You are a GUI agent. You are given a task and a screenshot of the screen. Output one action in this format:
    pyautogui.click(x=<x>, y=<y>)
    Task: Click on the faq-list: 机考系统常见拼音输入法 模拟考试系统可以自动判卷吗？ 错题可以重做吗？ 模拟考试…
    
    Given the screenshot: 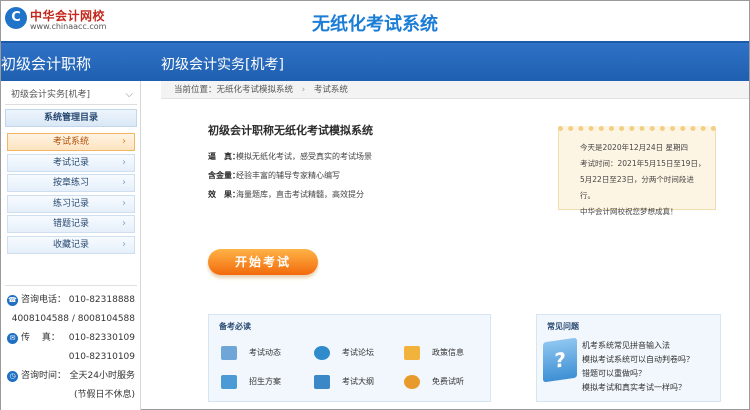 What is the action you would take?
    pyautogui.click(x=651, y=367)
    